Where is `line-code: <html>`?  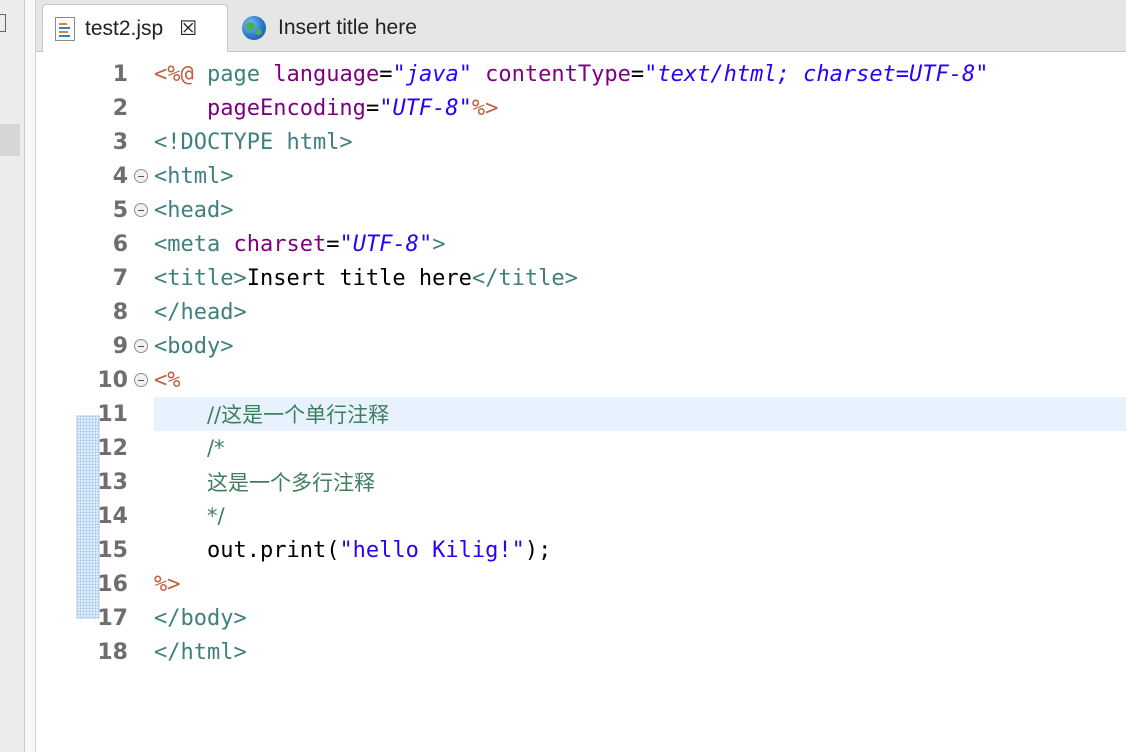
line-code: <html> is located at coordinates (194, 176).